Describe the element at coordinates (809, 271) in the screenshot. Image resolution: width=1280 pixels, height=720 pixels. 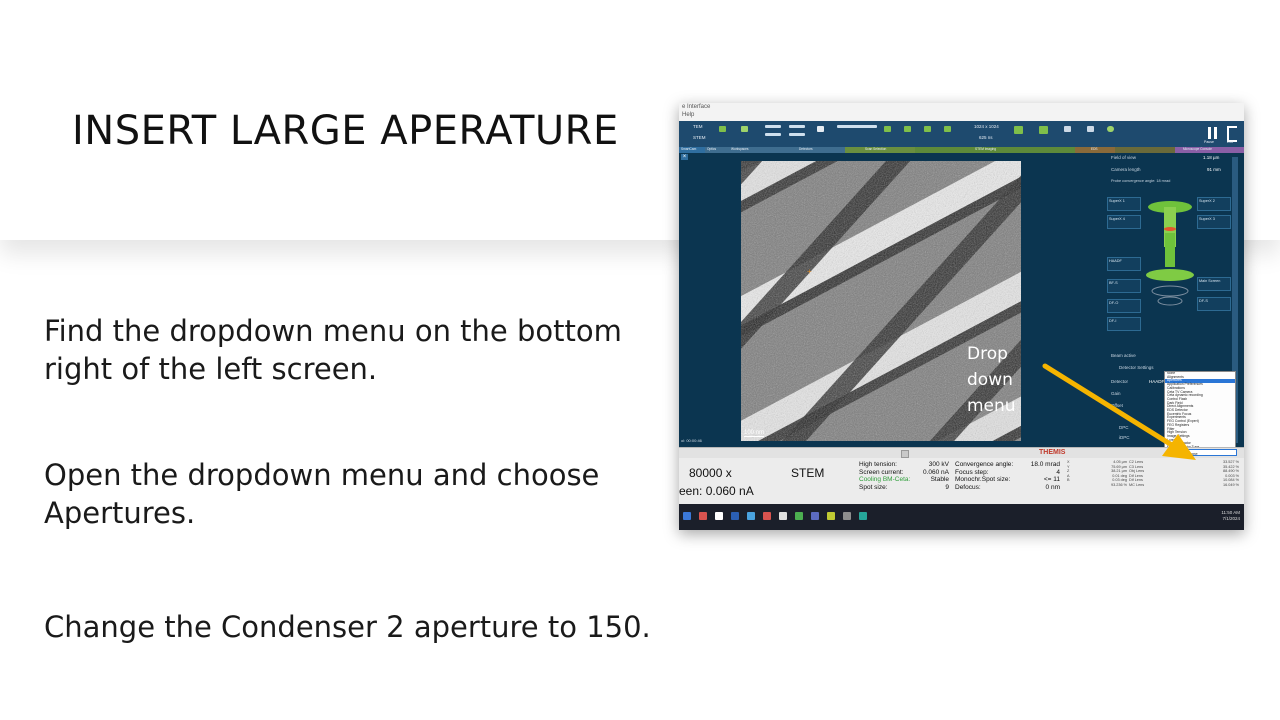
I see `crosshair-icon: +` at that location.